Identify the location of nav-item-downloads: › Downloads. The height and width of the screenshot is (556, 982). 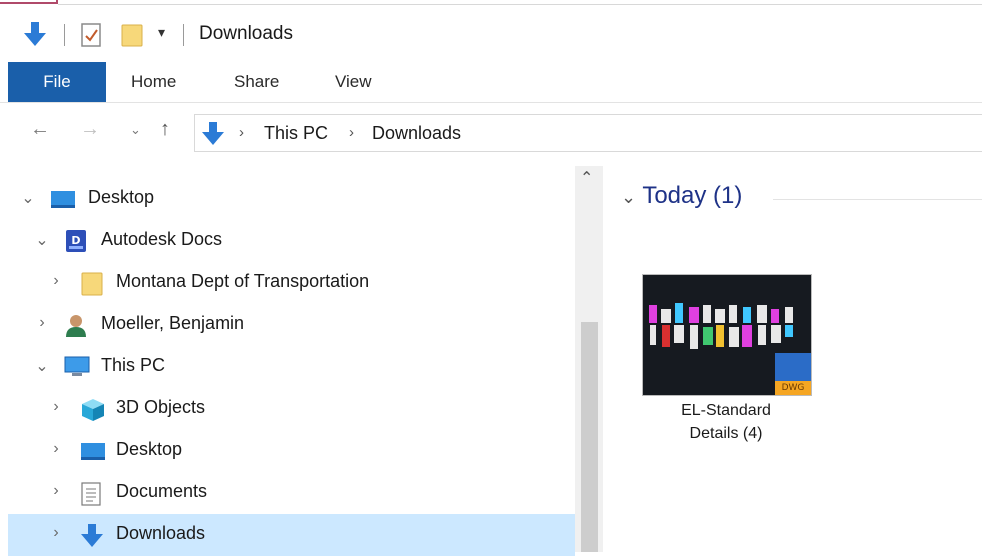
(291, 535).